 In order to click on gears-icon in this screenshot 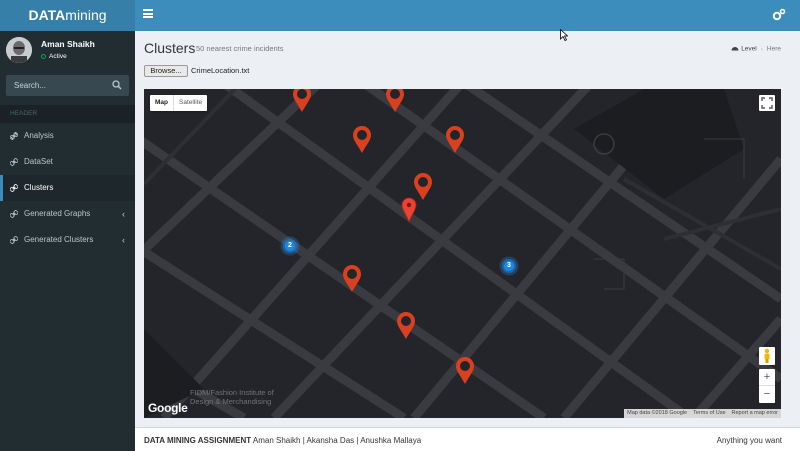, I will do `click(779, 15)`.